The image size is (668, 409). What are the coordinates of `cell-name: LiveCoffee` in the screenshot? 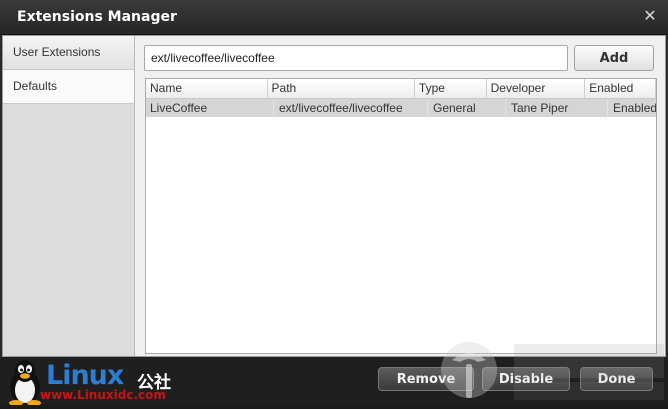 It's located at (210, 108).